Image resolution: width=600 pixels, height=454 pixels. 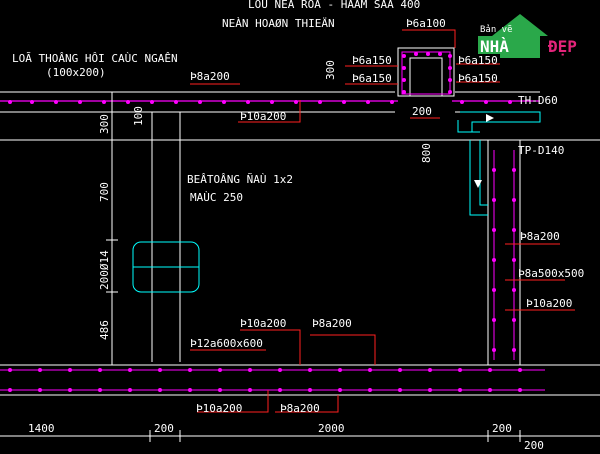 I want to click on right-wall-rebar, so click(x=504, y=255).